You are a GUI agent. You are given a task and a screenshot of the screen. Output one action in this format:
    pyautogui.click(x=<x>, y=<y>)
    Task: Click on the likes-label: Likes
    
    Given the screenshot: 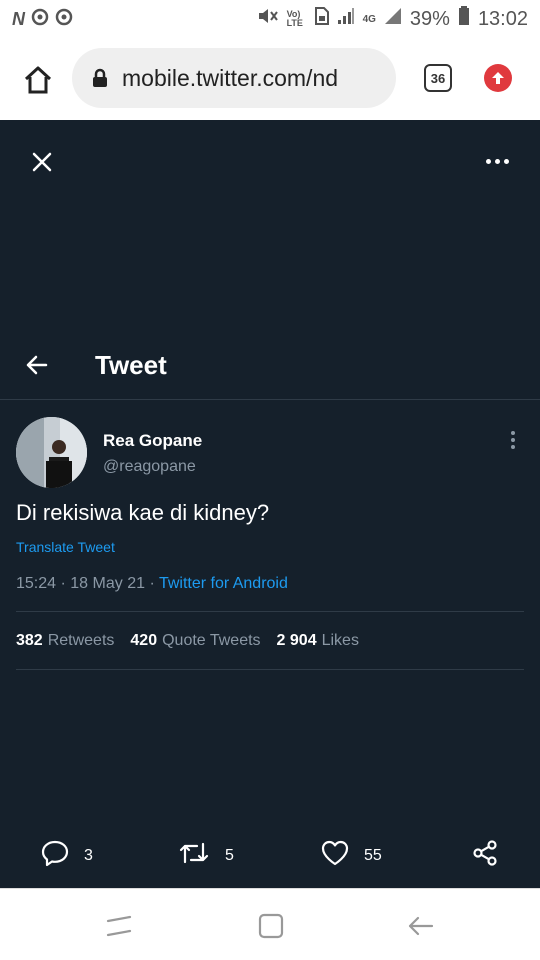 What is the action you would take?
    pyautogui.click(x=340, y=640)
    